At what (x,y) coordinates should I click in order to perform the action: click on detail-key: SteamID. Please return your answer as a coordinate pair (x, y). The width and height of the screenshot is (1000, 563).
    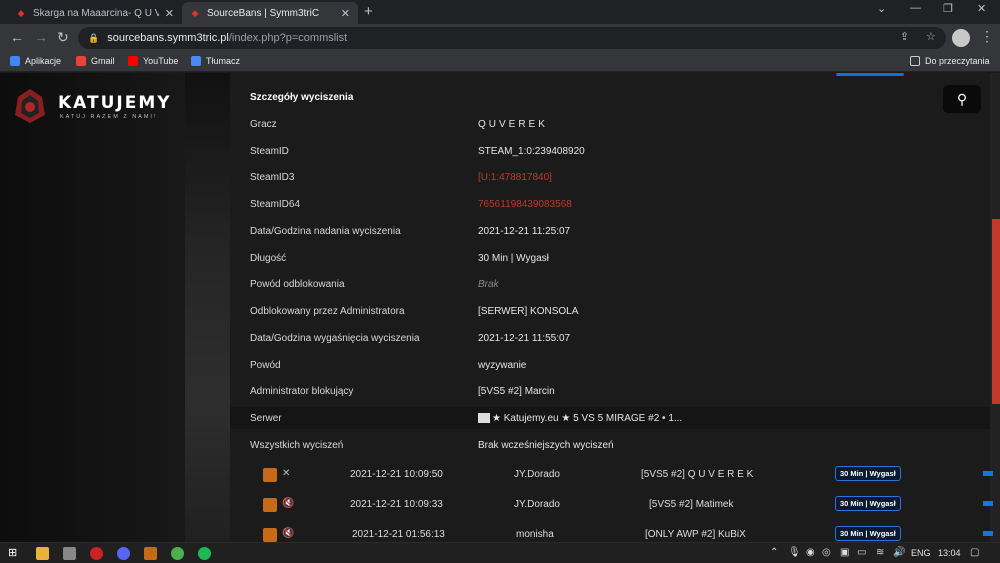
    Looking at the image, I should click on (269, 151).